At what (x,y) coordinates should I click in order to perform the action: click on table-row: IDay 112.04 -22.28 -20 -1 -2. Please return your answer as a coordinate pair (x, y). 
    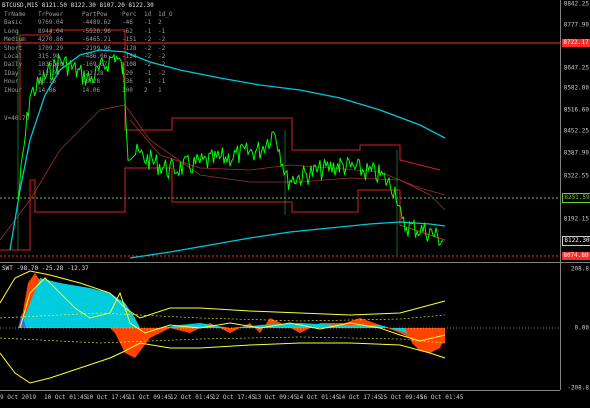
    Looking at the image, I should click on (90, 74).